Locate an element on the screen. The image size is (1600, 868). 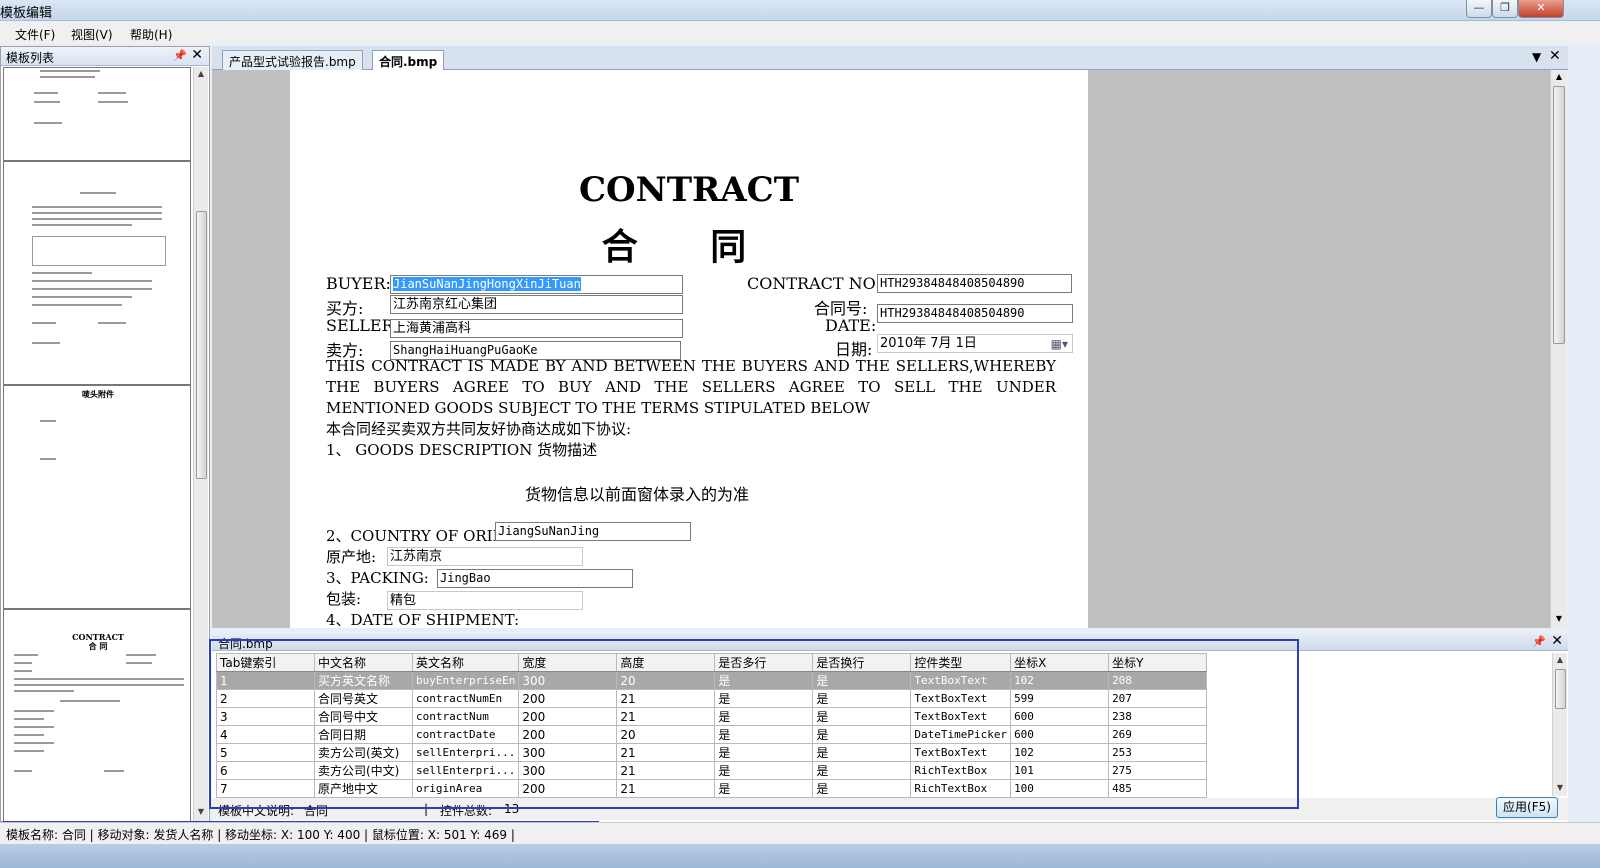
table-cell: contractNumEn is located at coordinates (465, 698).